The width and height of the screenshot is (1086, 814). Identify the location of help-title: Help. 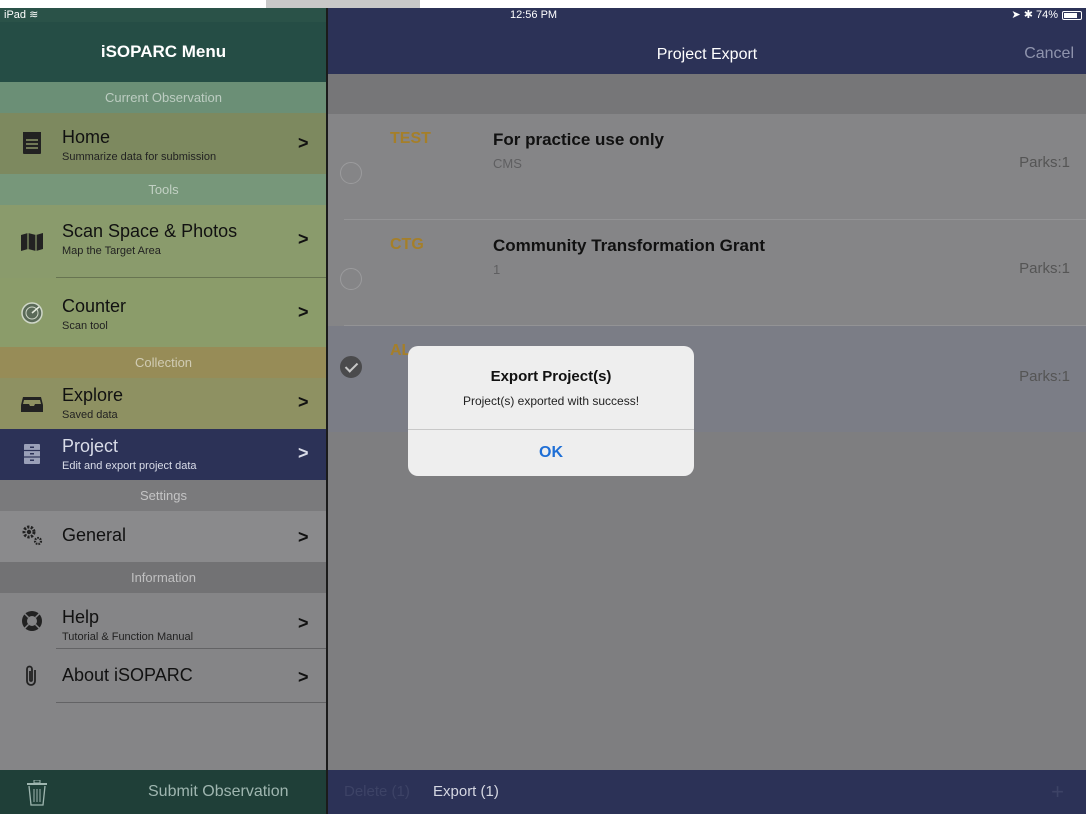
(81, 617).